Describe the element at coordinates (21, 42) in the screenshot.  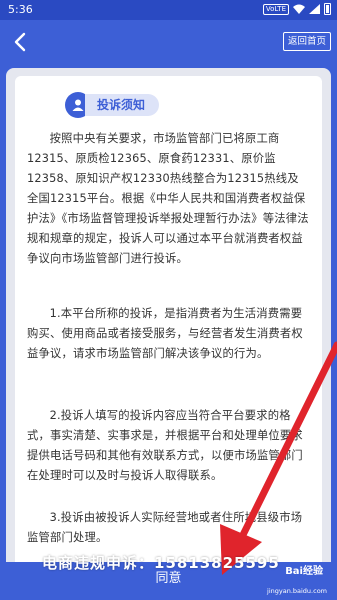
I see `back-chevron-icon` at that location.